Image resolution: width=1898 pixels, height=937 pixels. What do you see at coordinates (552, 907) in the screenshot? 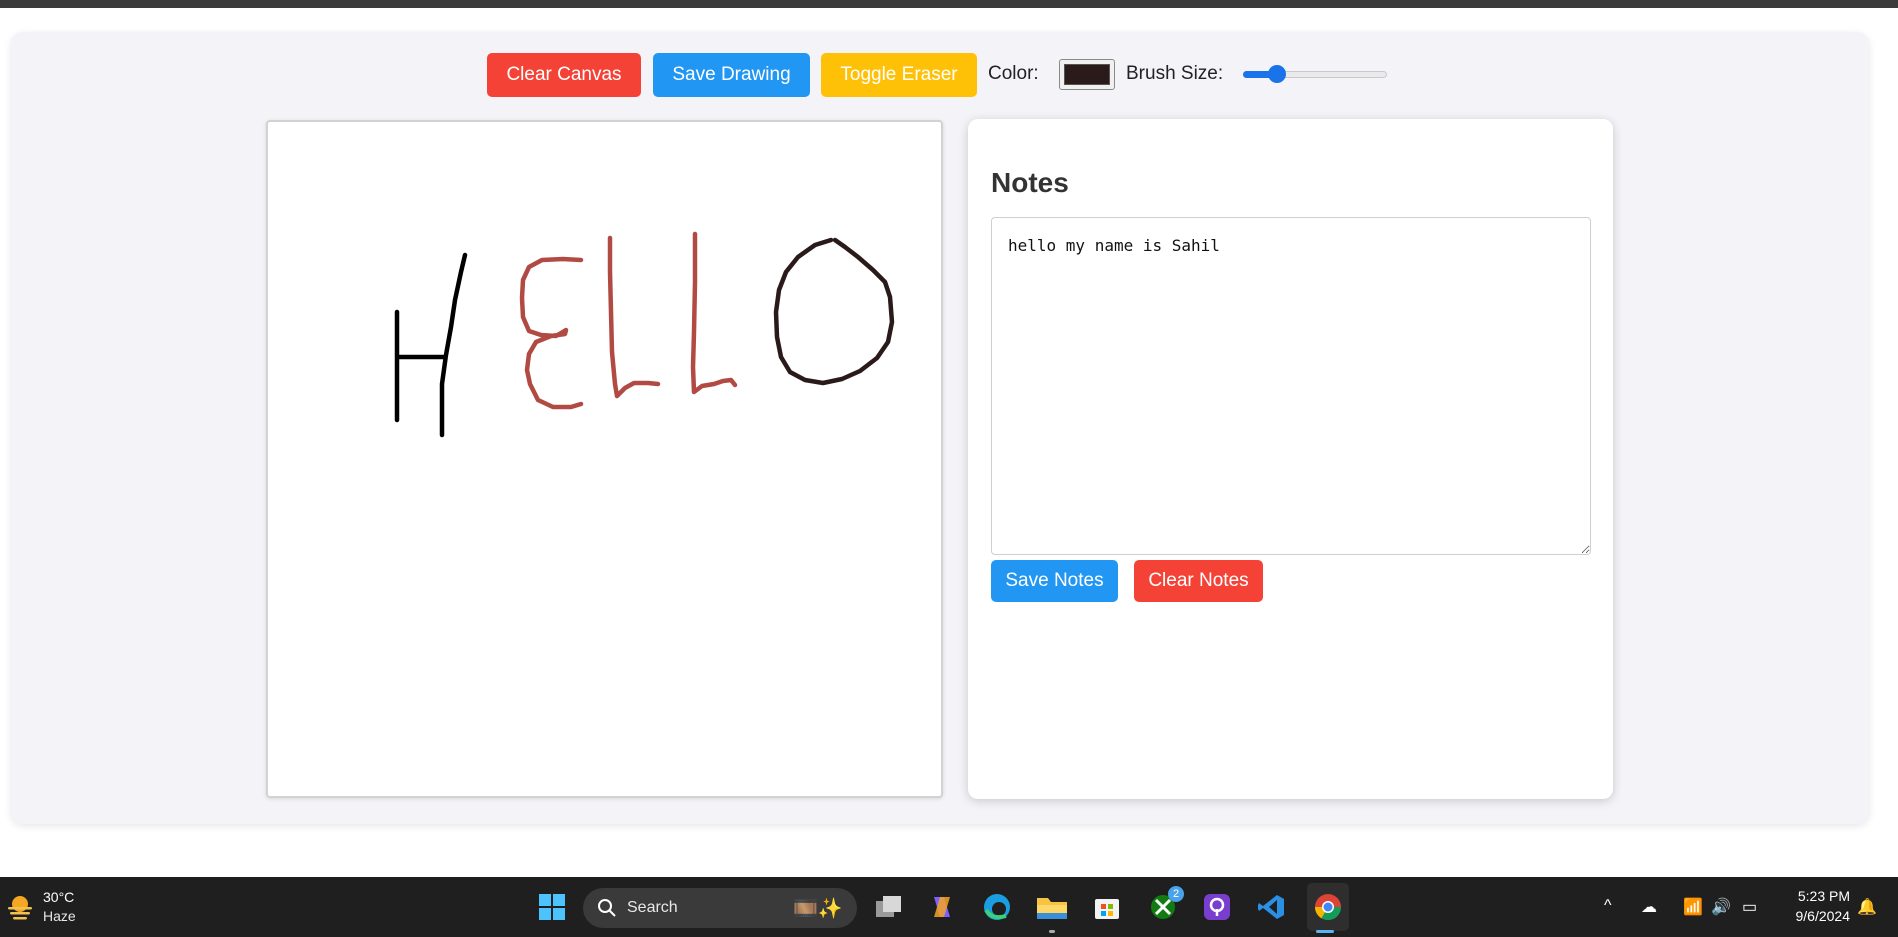
I see `windows-start-icon` at bounding box center [552, 907].